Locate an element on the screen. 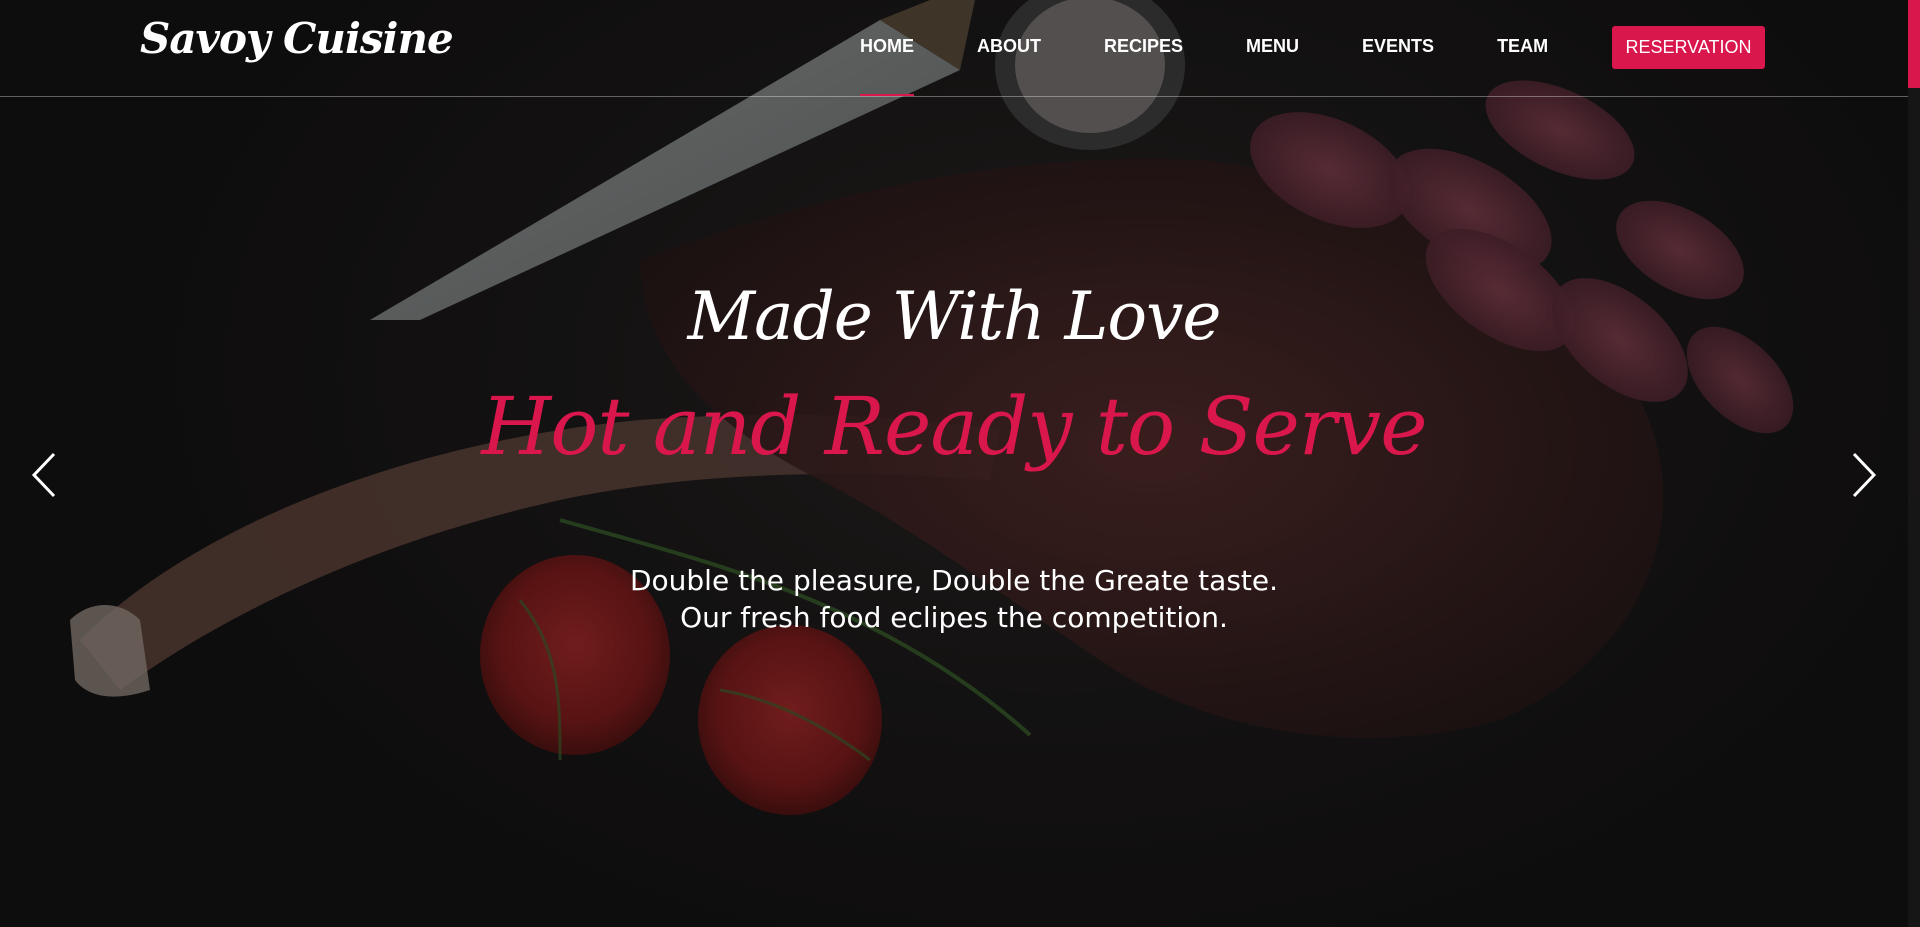  site-logo: Savoy Cuisine is located at coordinates (297, 38).